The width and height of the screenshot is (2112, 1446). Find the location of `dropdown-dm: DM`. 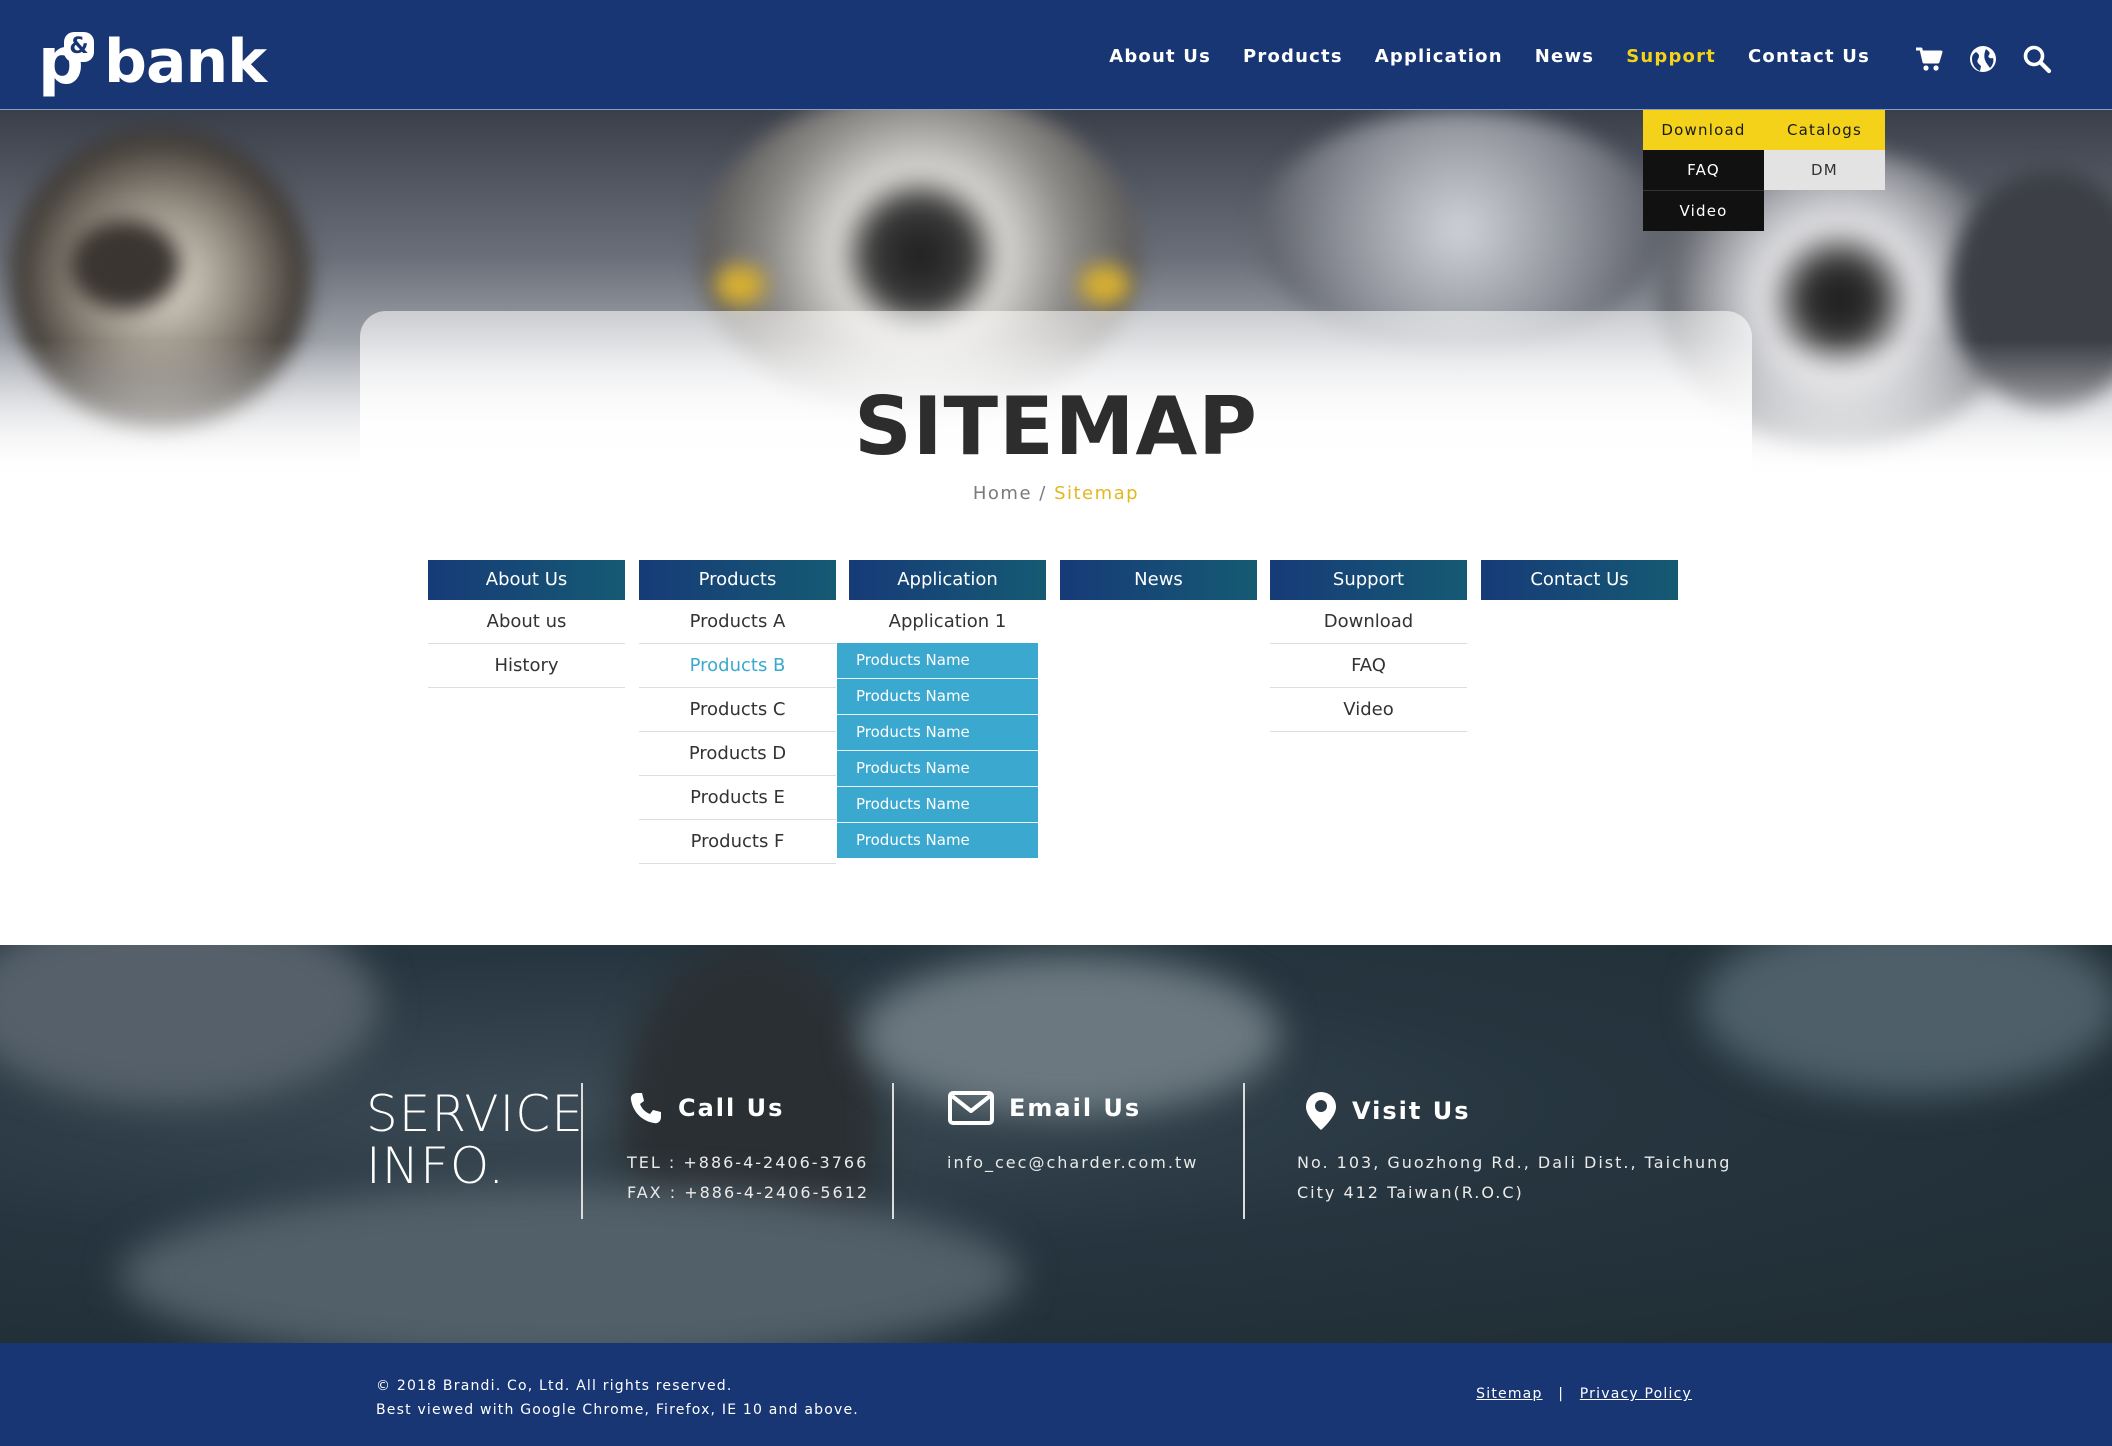

dropdown-dm: DM is located at coordinates (1824, 170).